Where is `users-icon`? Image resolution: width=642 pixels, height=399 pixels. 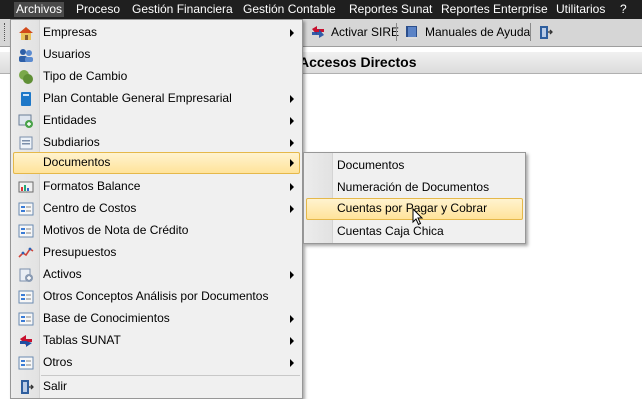 users-icon is located at coordinates (26, 55).